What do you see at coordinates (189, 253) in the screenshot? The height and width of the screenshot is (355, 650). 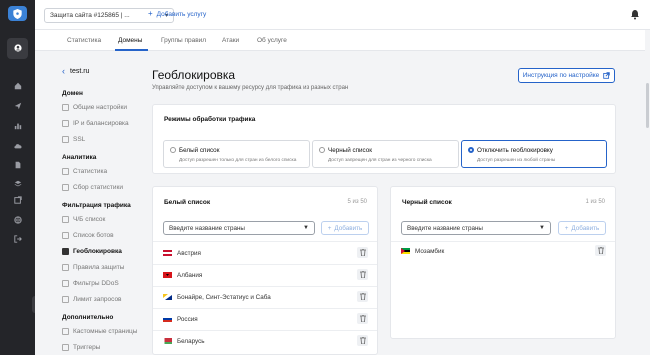 I see `country-name: Австрия` at bounding box center [189, 253].